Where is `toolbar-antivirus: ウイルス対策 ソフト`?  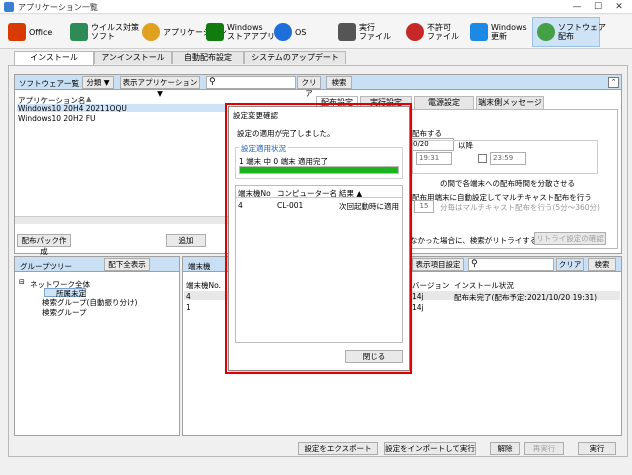
toolbar-antivirus: ウイルス対策 ソフト is located at coordinates (102, 32).